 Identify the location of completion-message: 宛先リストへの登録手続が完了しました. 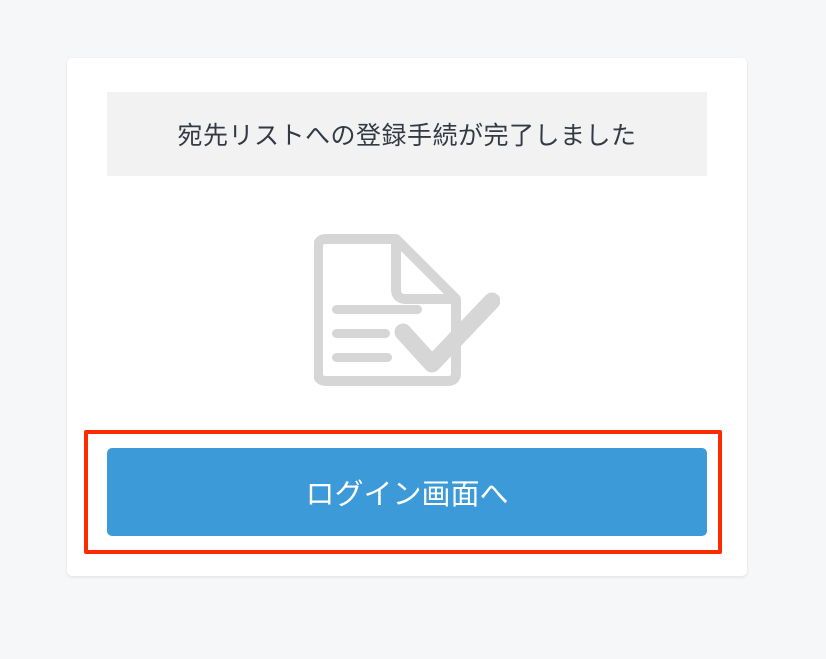
(407, 135).